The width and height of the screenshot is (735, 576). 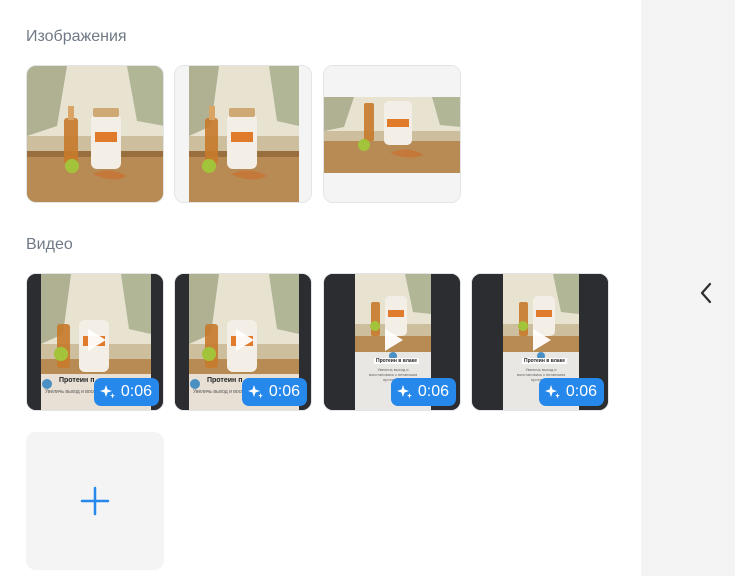 What do you see at coordinates (49, 244) in the screenshot?
I see `video-section-title: Видео` at bounding box center [49, 244].